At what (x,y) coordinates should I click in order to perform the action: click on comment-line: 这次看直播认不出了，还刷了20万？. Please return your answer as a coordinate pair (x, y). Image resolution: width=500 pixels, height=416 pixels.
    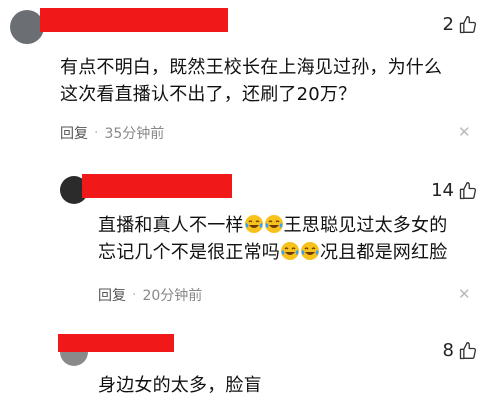
    Looking at the image, I should click on (208, 94).